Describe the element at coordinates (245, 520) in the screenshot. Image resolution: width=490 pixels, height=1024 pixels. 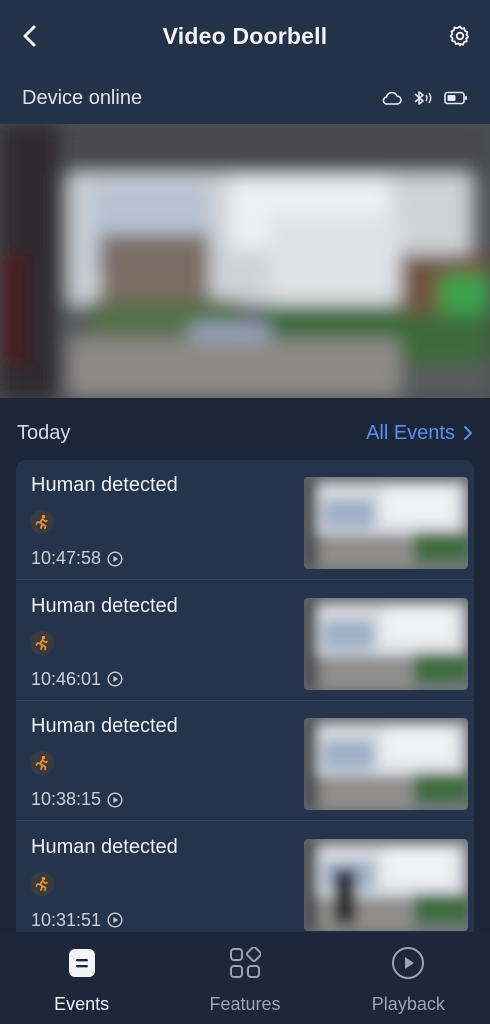
I see `event-row: Human detected 10:47:58` at that location.